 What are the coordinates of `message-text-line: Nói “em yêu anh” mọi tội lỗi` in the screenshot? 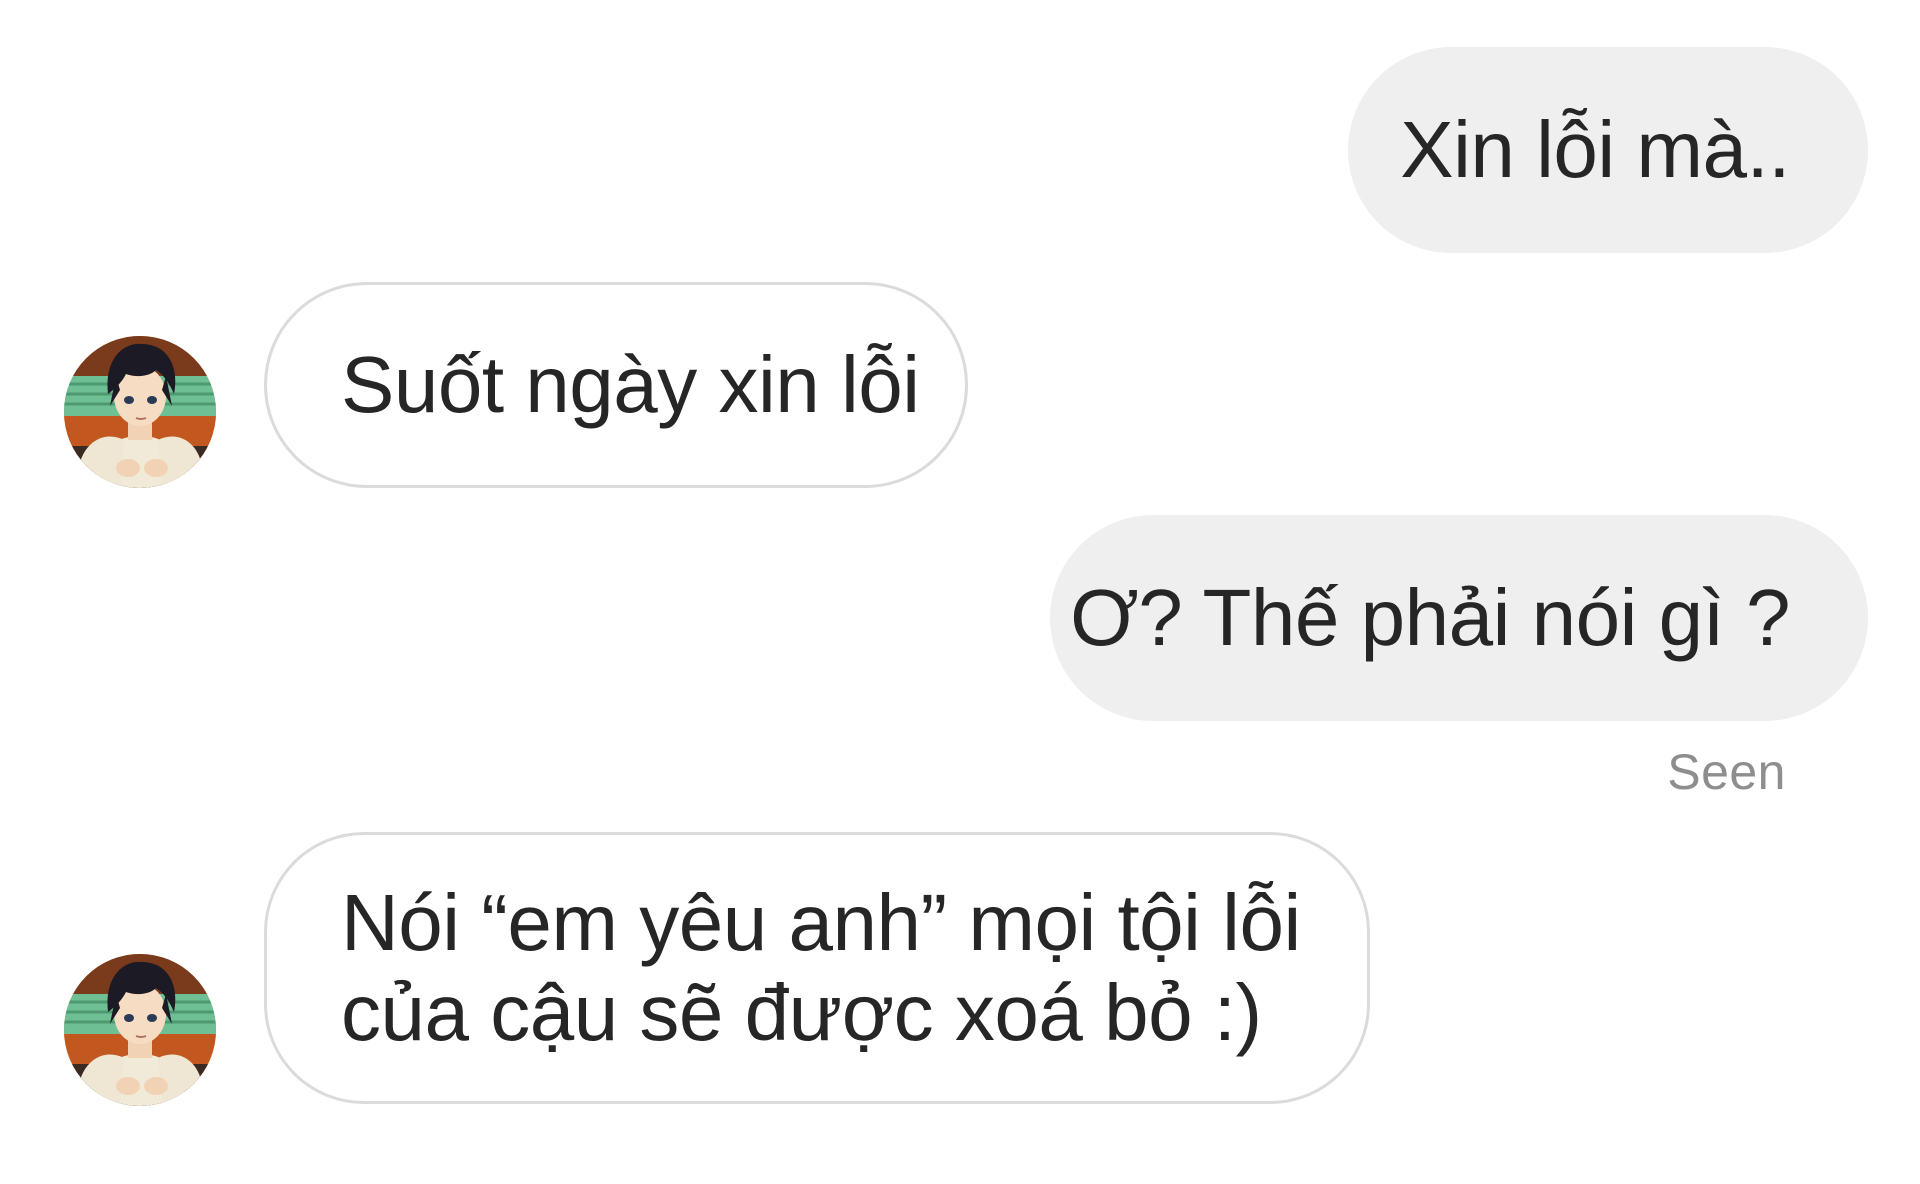 It's located at (821, 922).